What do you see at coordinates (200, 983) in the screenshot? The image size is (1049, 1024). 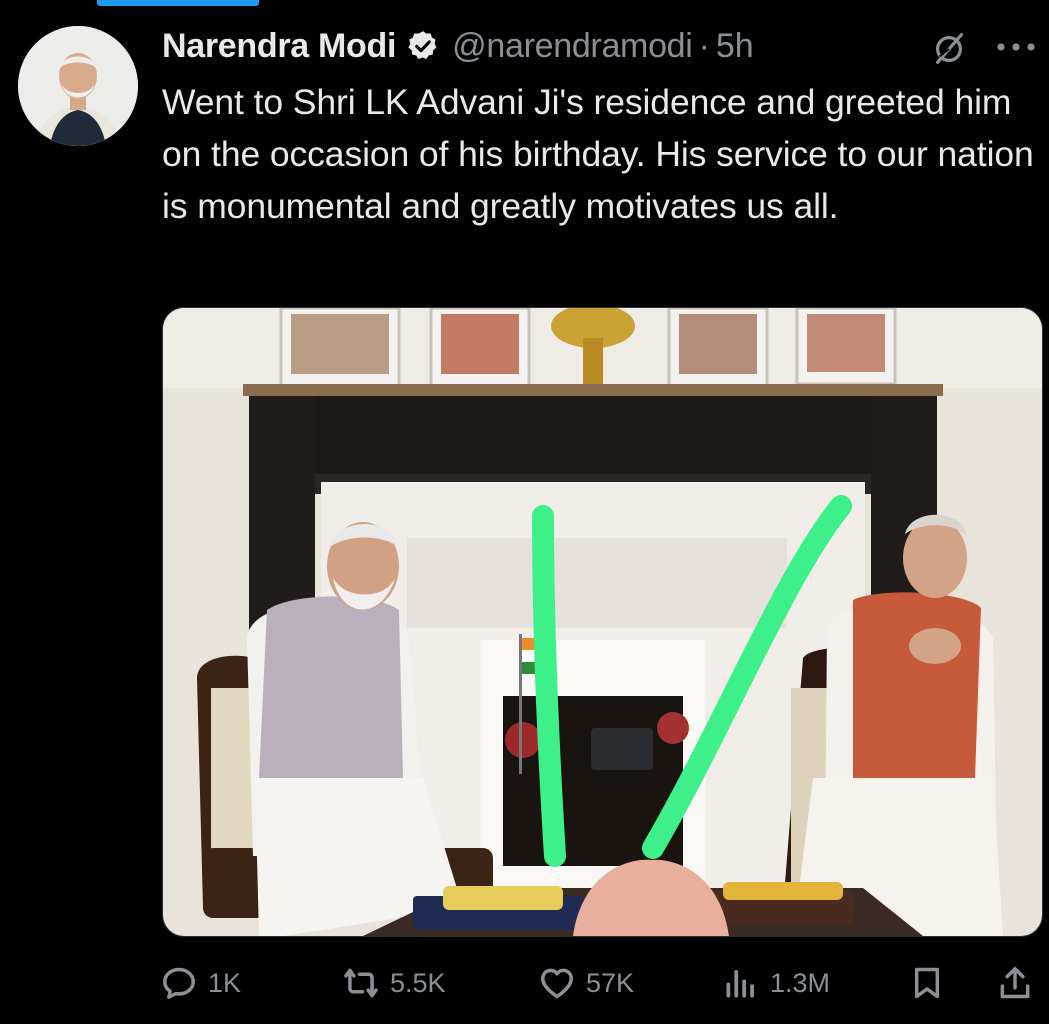 I see `reply-button: 1K` at bounding box center [200, 983].